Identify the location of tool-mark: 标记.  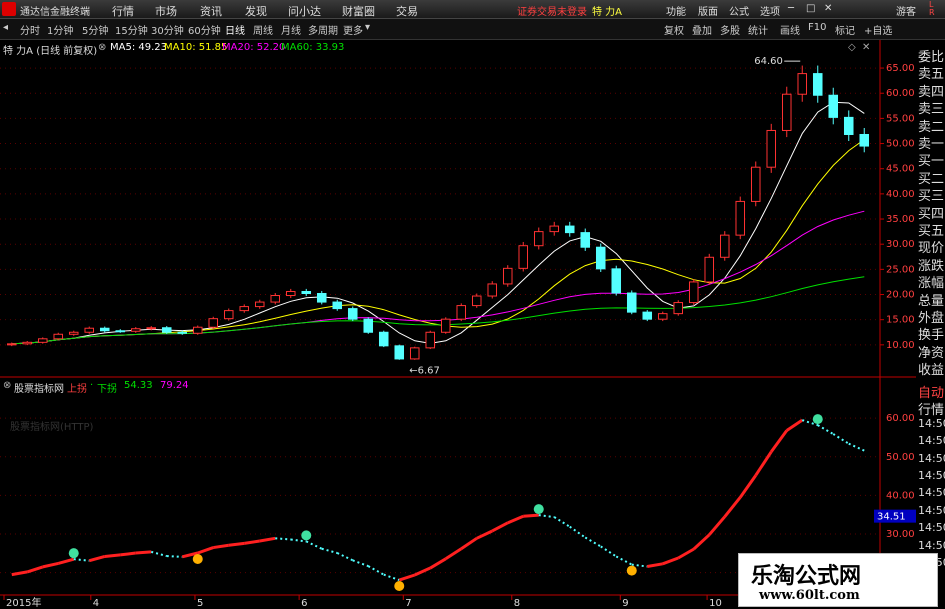
(845, 29).